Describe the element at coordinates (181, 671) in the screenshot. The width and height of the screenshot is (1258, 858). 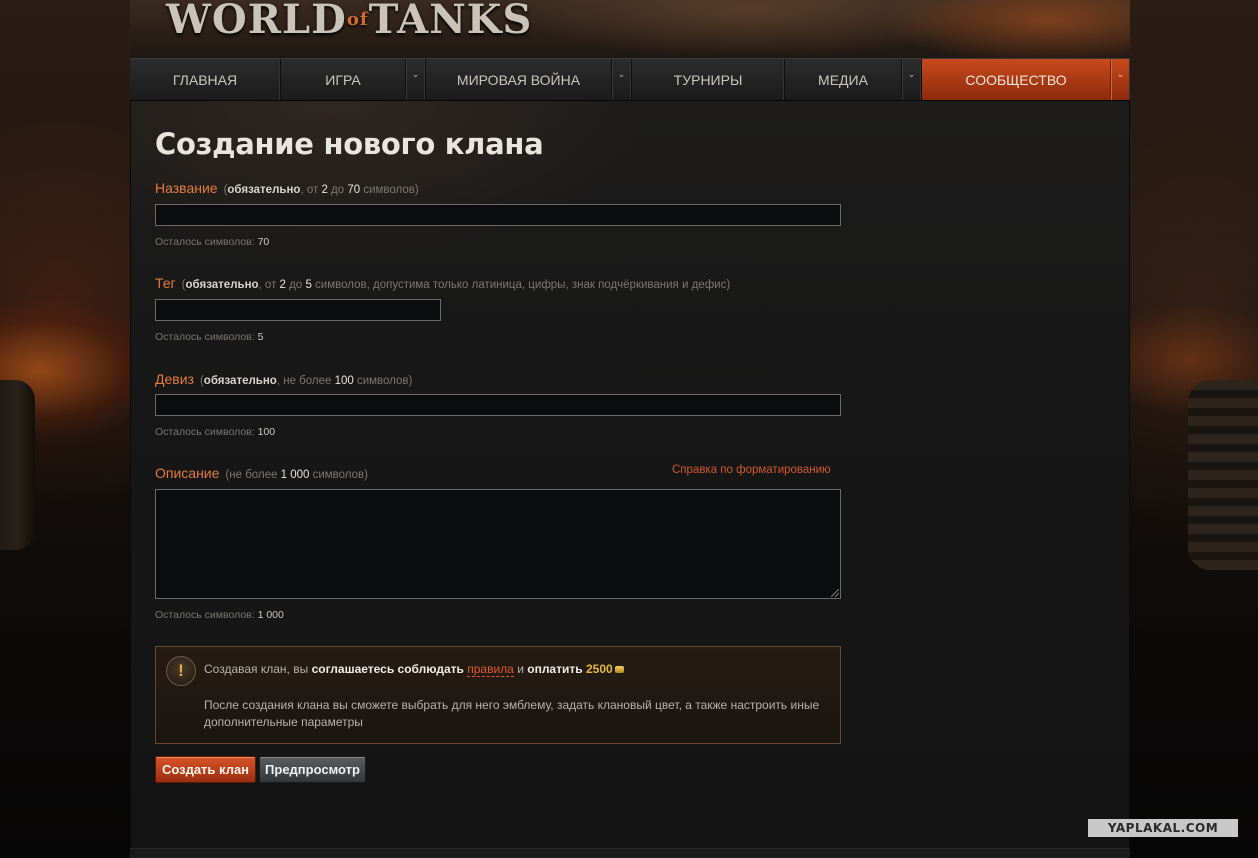
I see `warning-icon: !` at that location.